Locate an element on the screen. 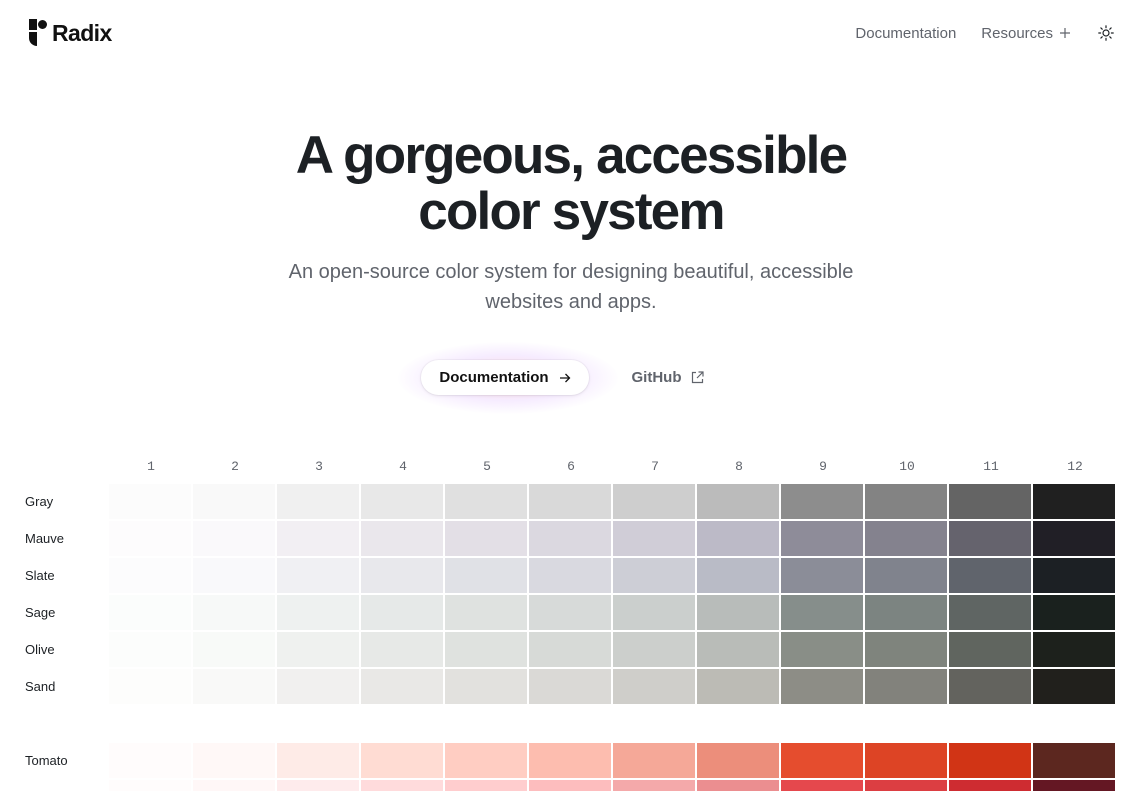  documentation-button: Documentation is located at coordinates (505, 377).